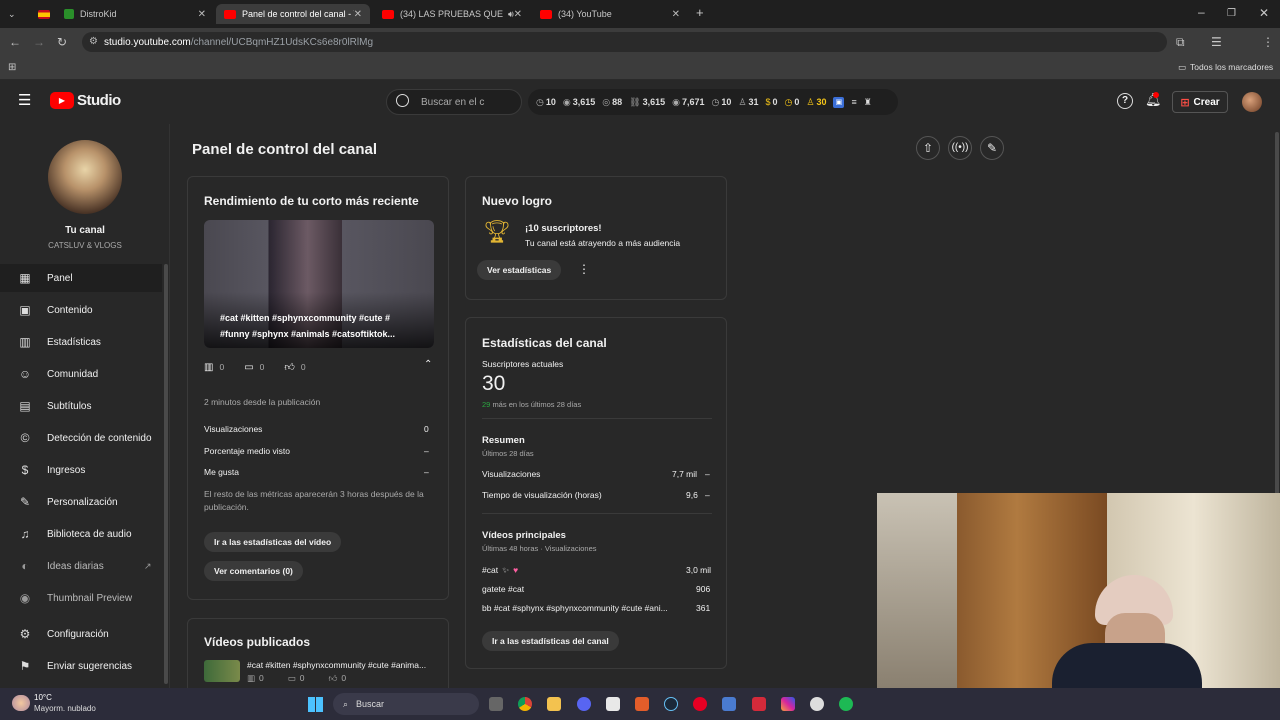 This screenshot has height=720, width=1280. I want to click on video-app-icon, so click(613, 704).